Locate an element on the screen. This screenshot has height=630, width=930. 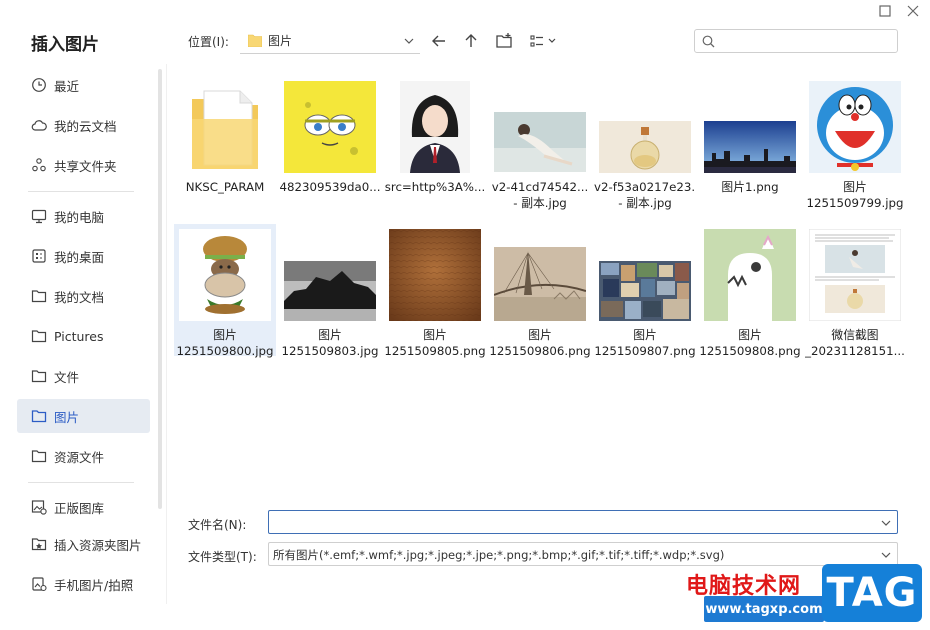
sidebar-item-label: Pictures is located at coordinates (79, 336).